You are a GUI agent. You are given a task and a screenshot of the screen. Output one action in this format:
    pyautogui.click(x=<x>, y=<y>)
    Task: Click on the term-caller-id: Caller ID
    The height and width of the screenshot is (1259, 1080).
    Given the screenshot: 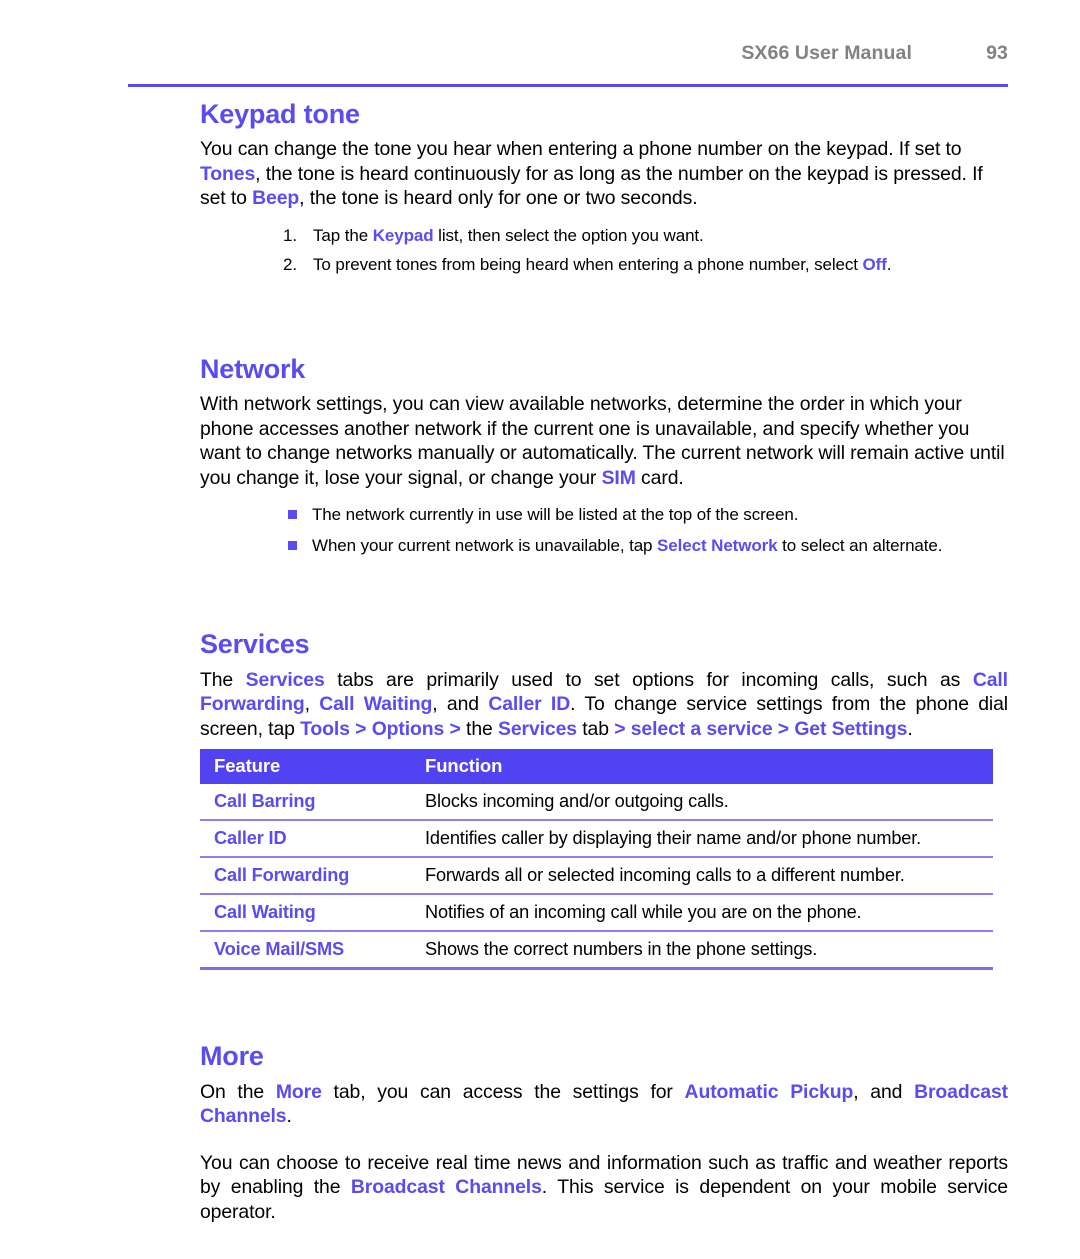 What is the action you would take?
    pyautogui.click(x=529, y=704)
    